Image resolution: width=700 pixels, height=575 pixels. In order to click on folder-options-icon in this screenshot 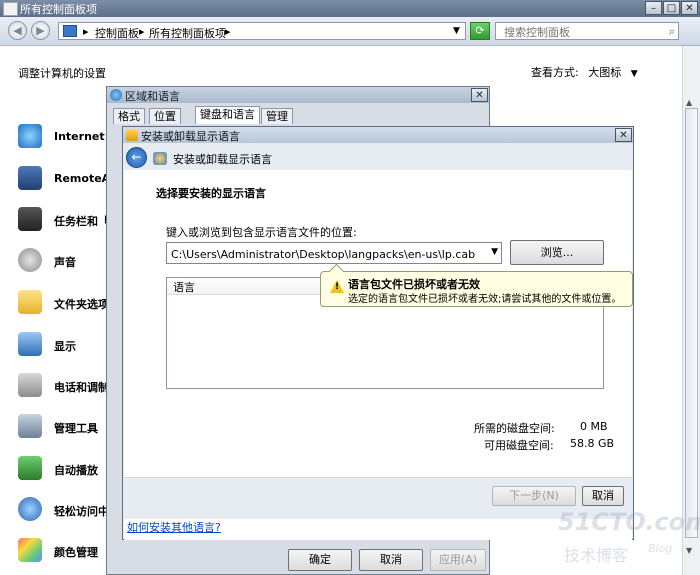, I will do `click(30, 302)`.